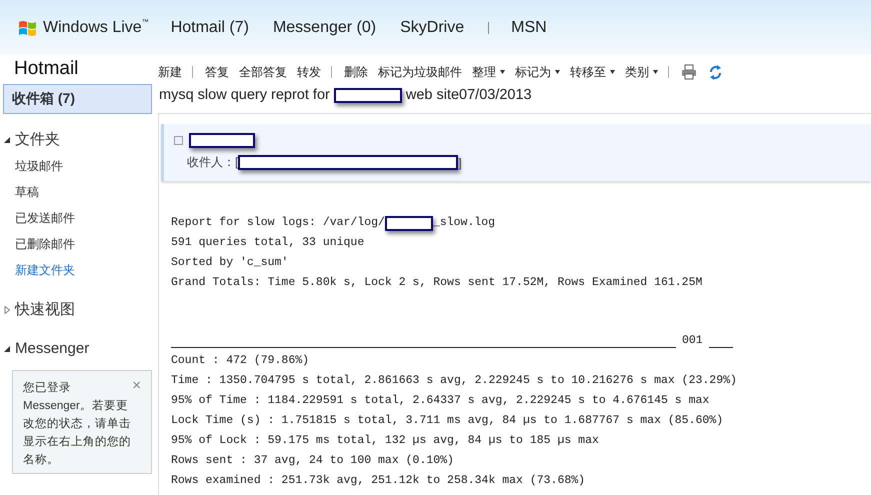  I want to click on toolbar-button: 类别, so click(641, 72).